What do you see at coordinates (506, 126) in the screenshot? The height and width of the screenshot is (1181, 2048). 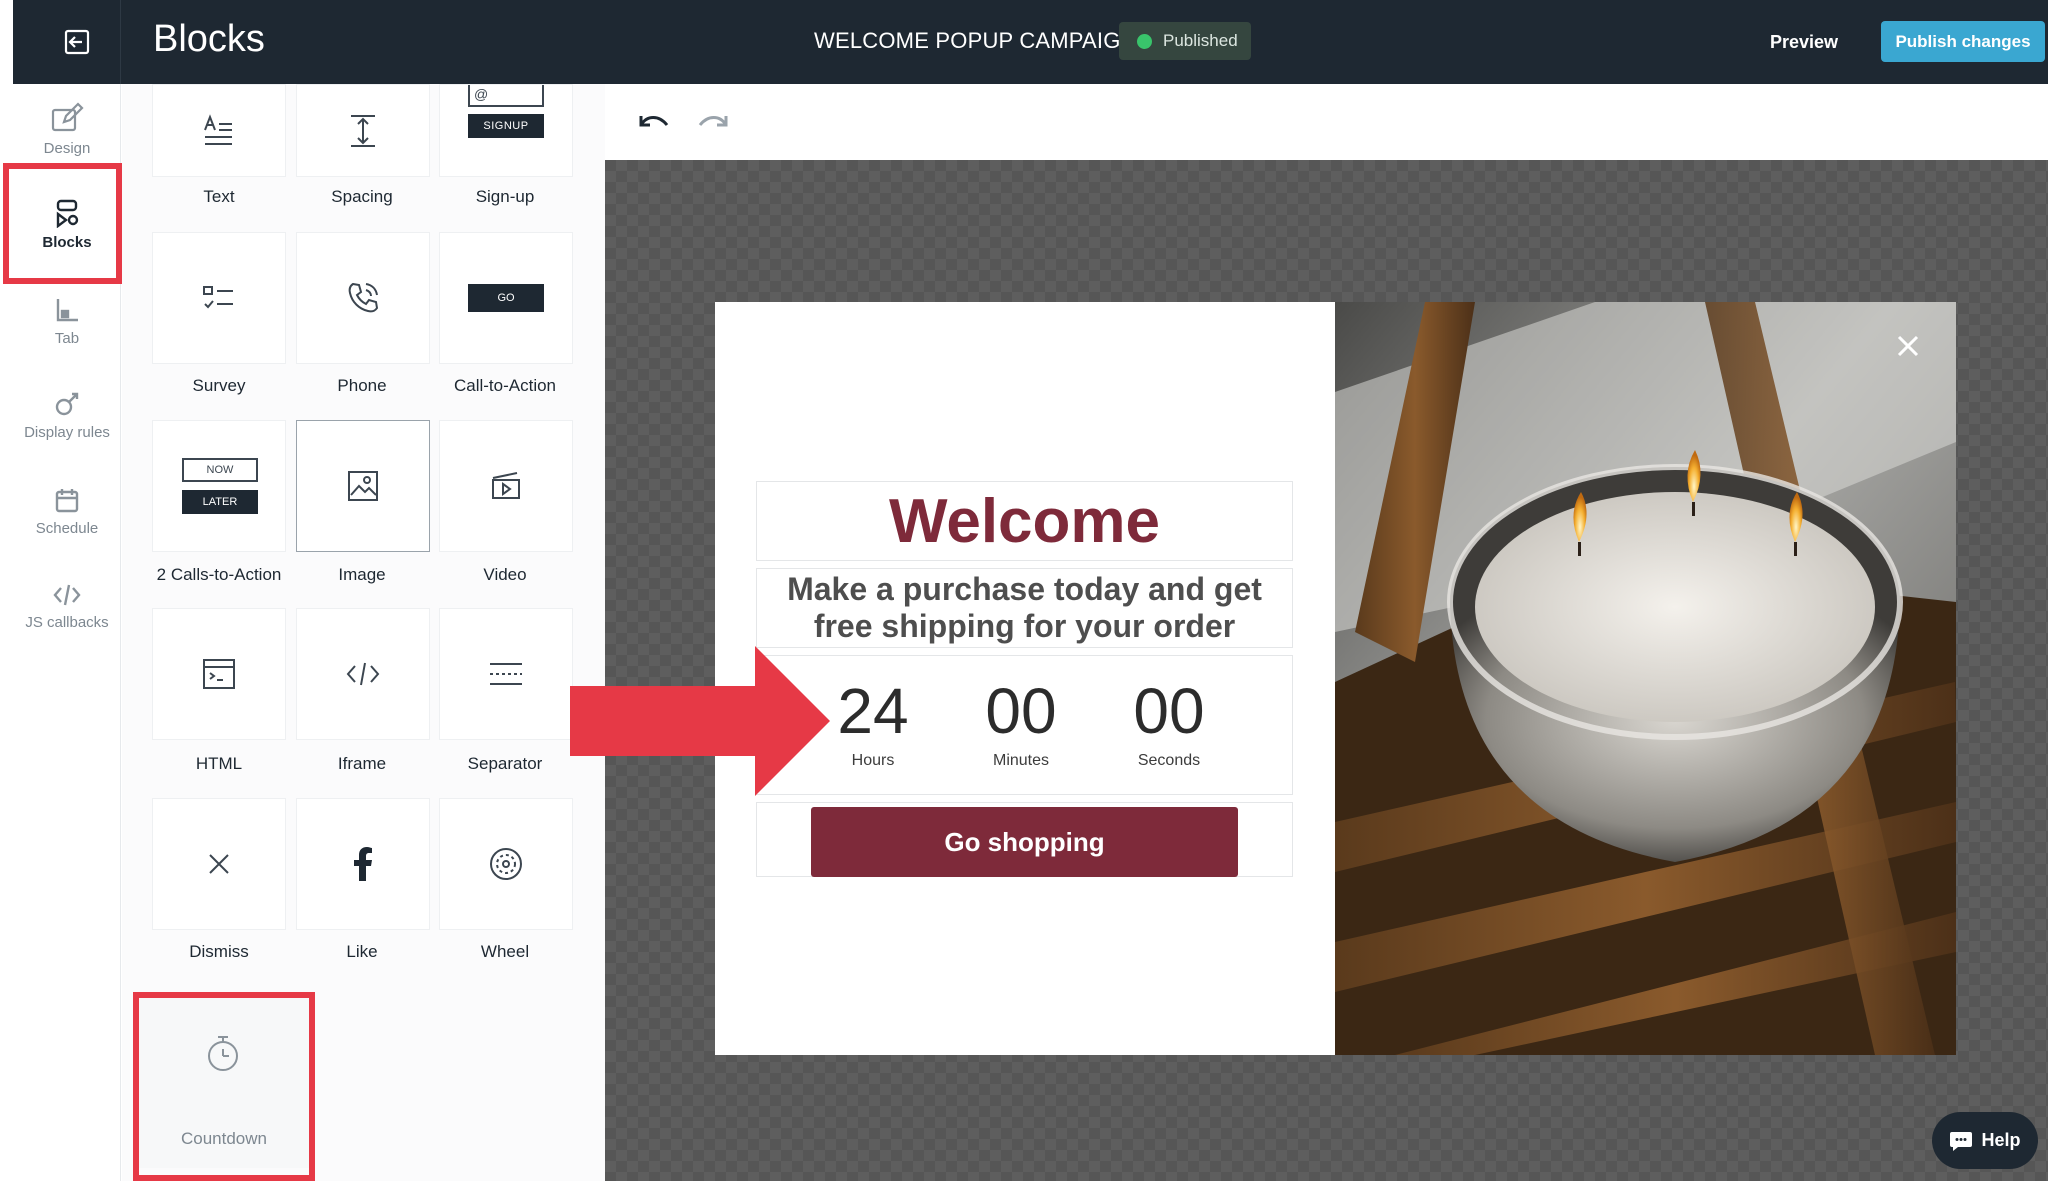 I see `sign-up-button-icon: SIGNUP` at bounding box center [506, 126].